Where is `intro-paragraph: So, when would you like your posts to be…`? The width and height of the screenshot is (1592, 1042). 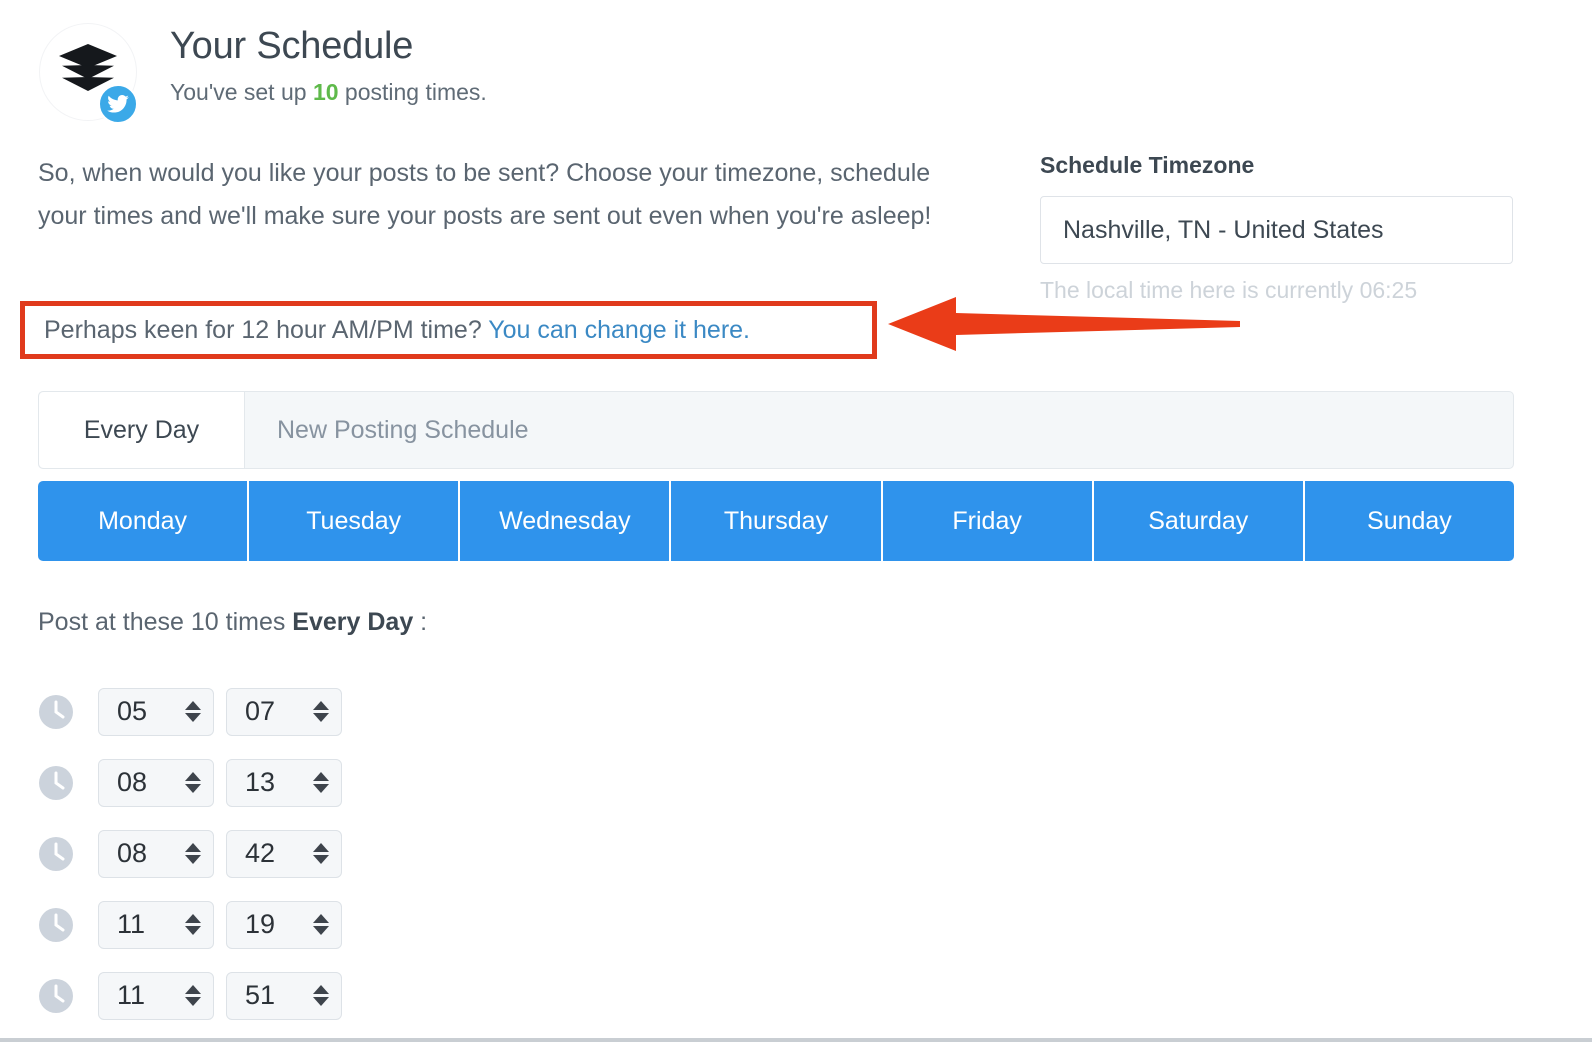
intro-paragraph: So, when would you like your posts to be… is located at coordinates (485, 194).